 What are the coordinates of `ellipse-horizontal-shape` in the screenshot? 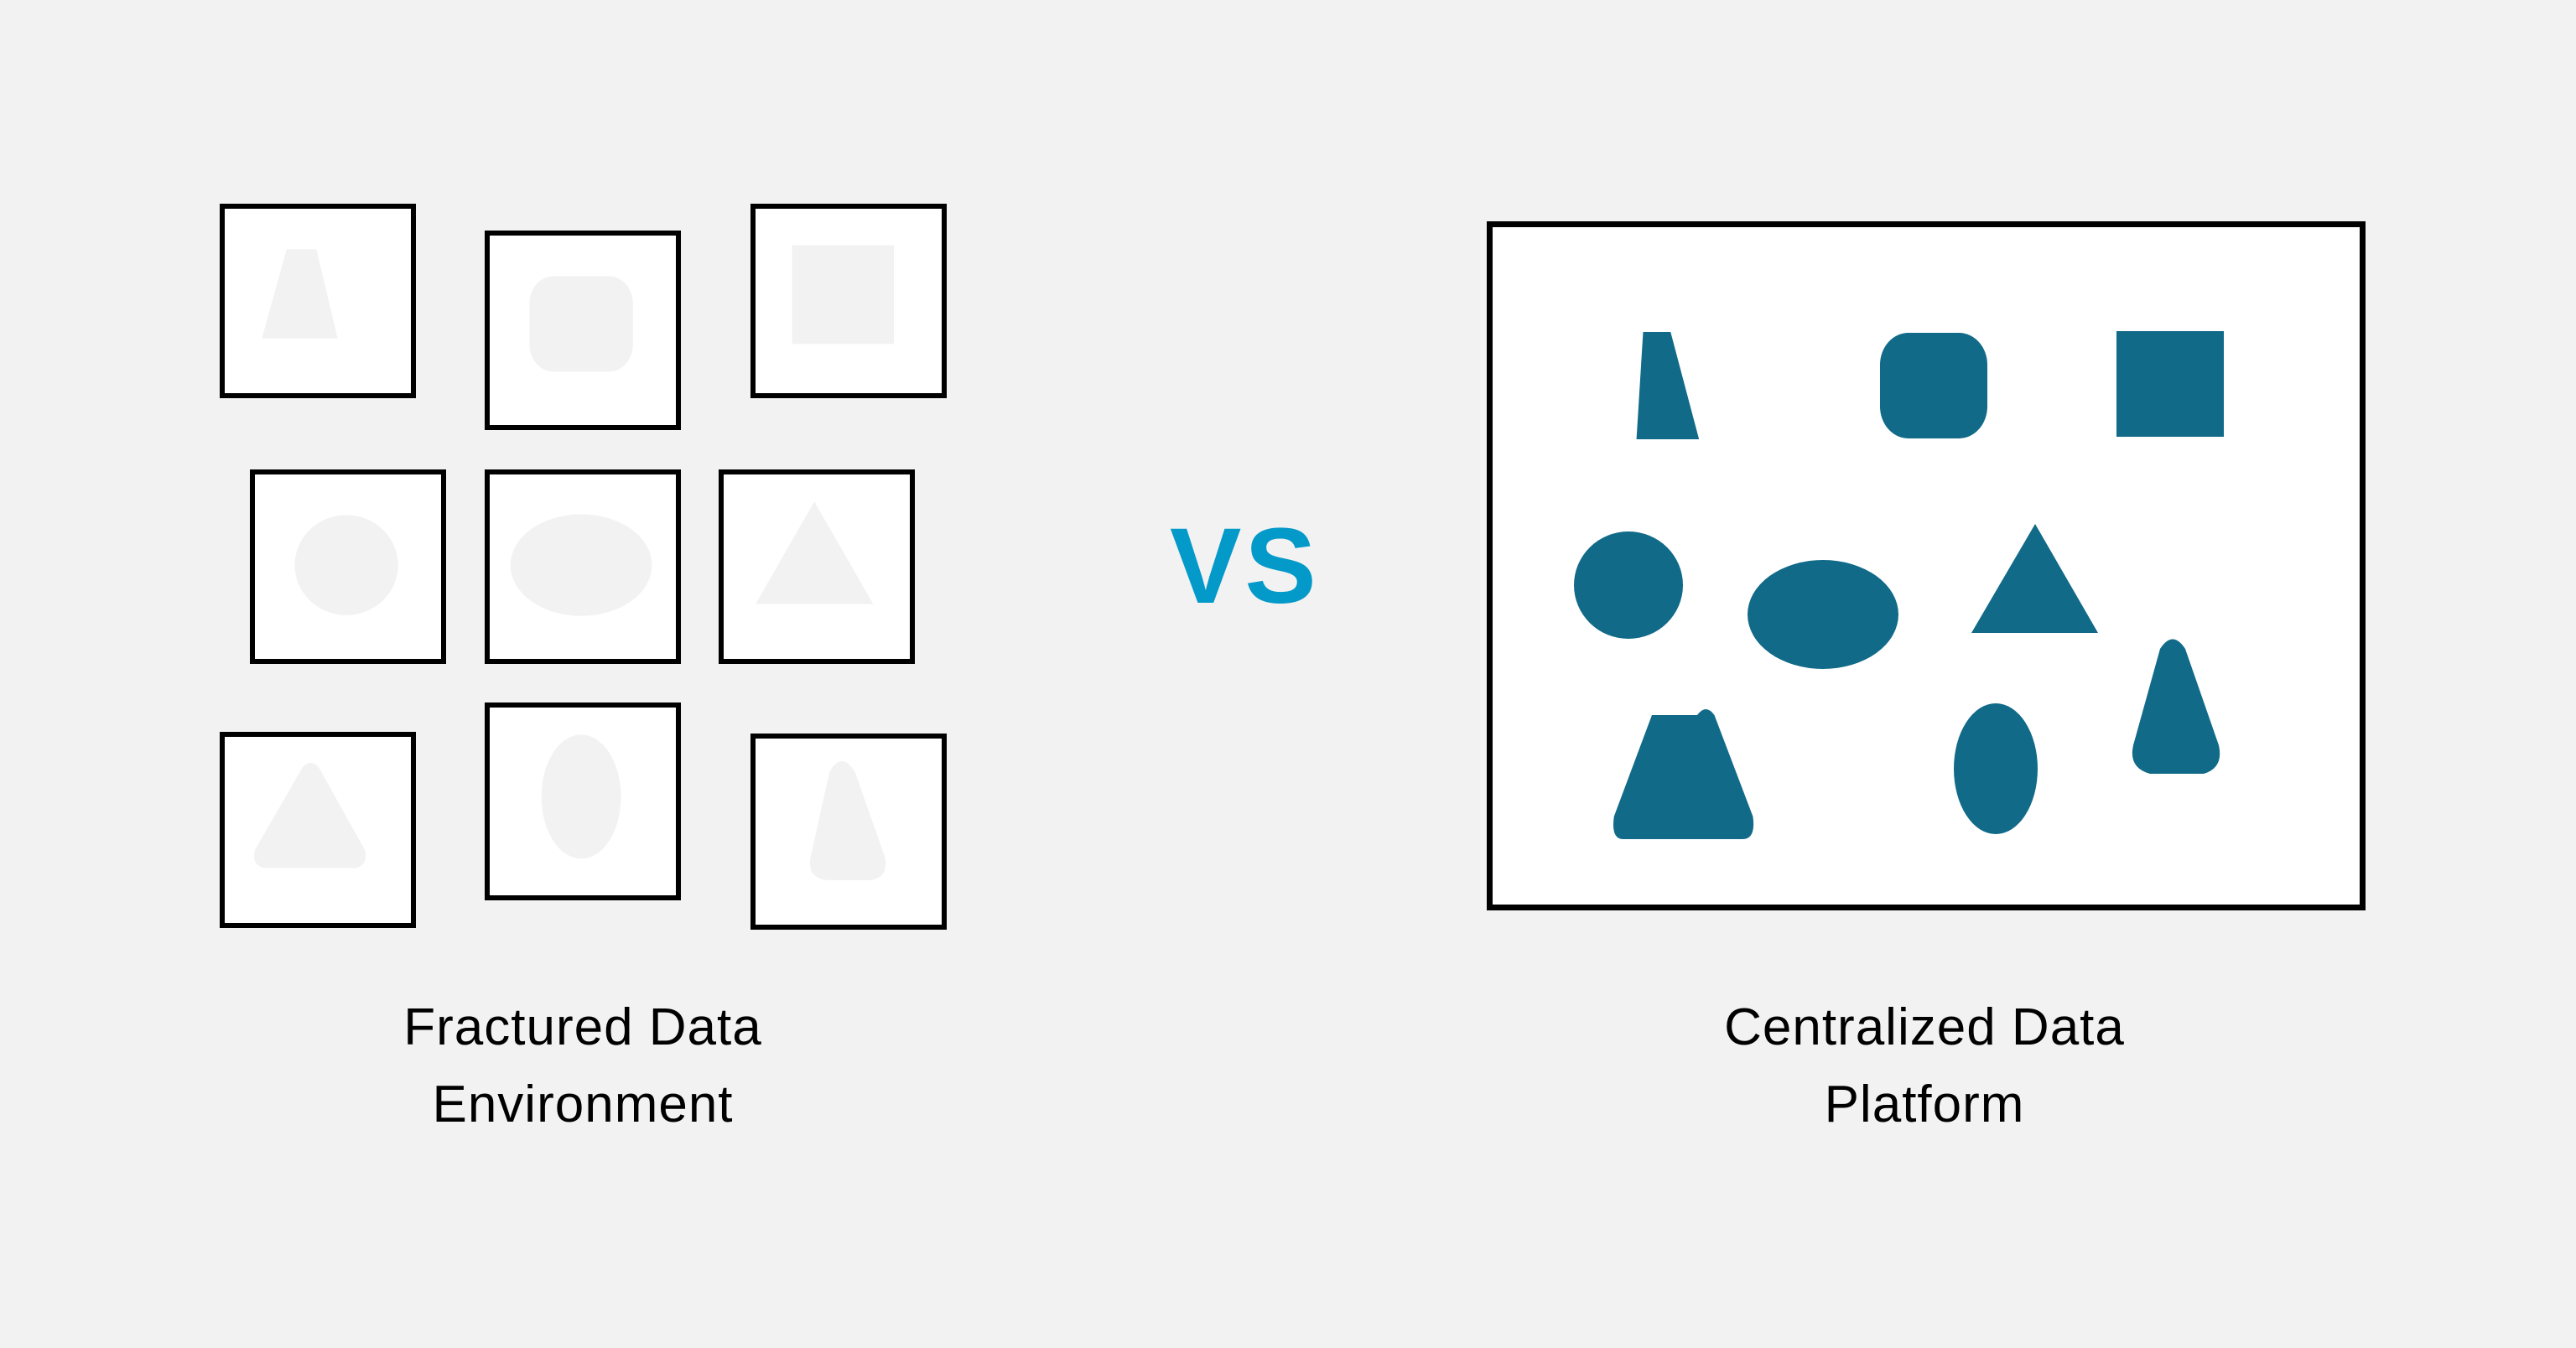 It's located at (581, 565).